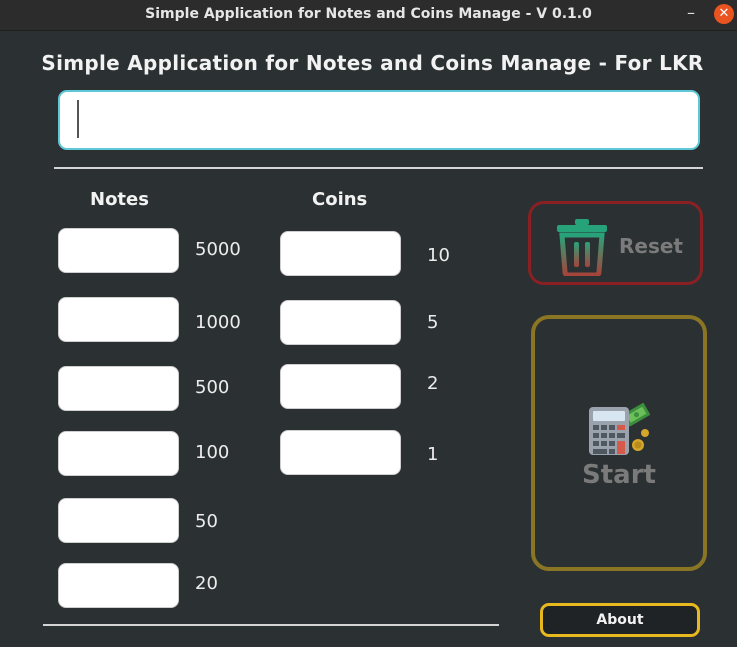 The width and height of the screenshot is (737, 647). What do you see at coordinates (620, 620) in the screenshot?
I see `about-button: About` at bounding box center [620, 620].